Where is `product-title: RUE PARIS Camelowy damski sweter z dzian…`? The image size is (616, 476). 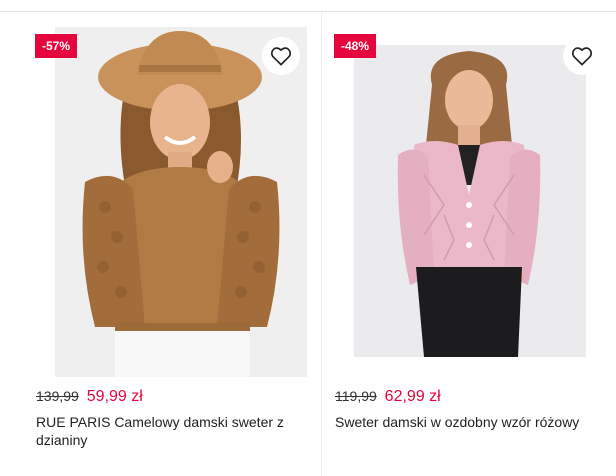 product-title: RUE PARIS Camelowy damski sweter z dzian… is located at coordinates (161, 431).